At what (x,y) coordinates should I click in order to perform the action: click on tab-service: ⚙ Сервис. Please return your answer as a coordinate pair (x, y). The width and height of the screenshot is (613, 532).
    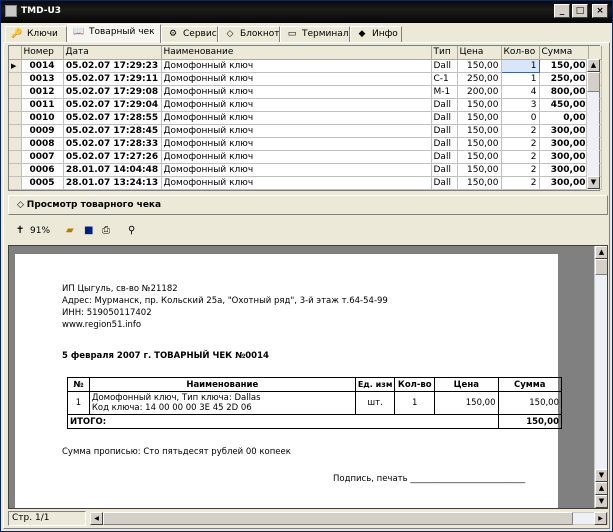
    Looking at the image, I should click on (189, 34).